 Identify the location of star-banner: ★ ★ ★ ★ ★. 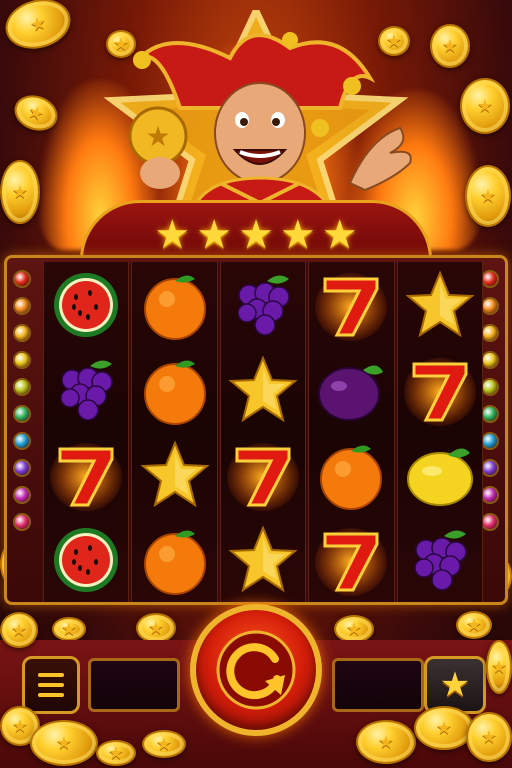
(256, 230).